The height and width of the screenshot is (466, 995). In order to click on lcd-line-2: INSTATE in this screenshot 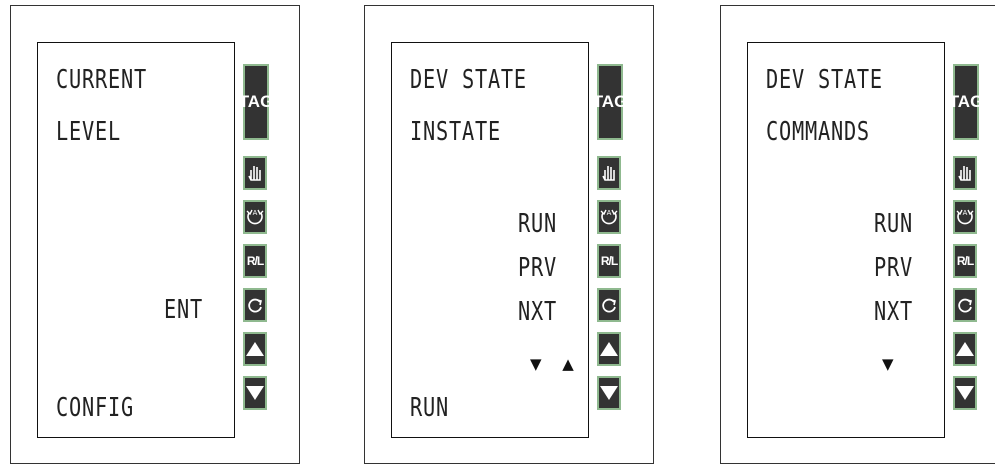, I will do `click(455, 132)`.